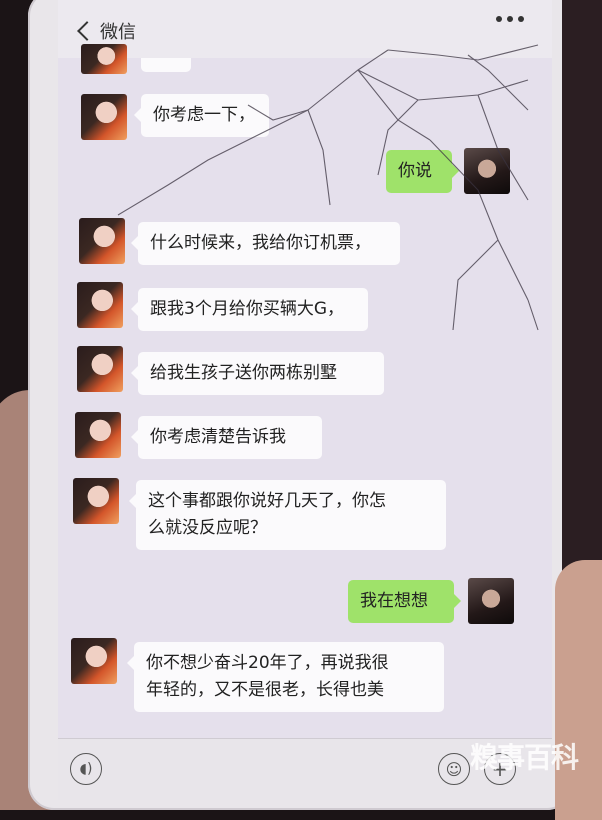 Image resolution: width=602 pixels, height=820 pixels. I want to click on message-line: 你不想少奋斗20年了，再说我很, so click(267, 663).